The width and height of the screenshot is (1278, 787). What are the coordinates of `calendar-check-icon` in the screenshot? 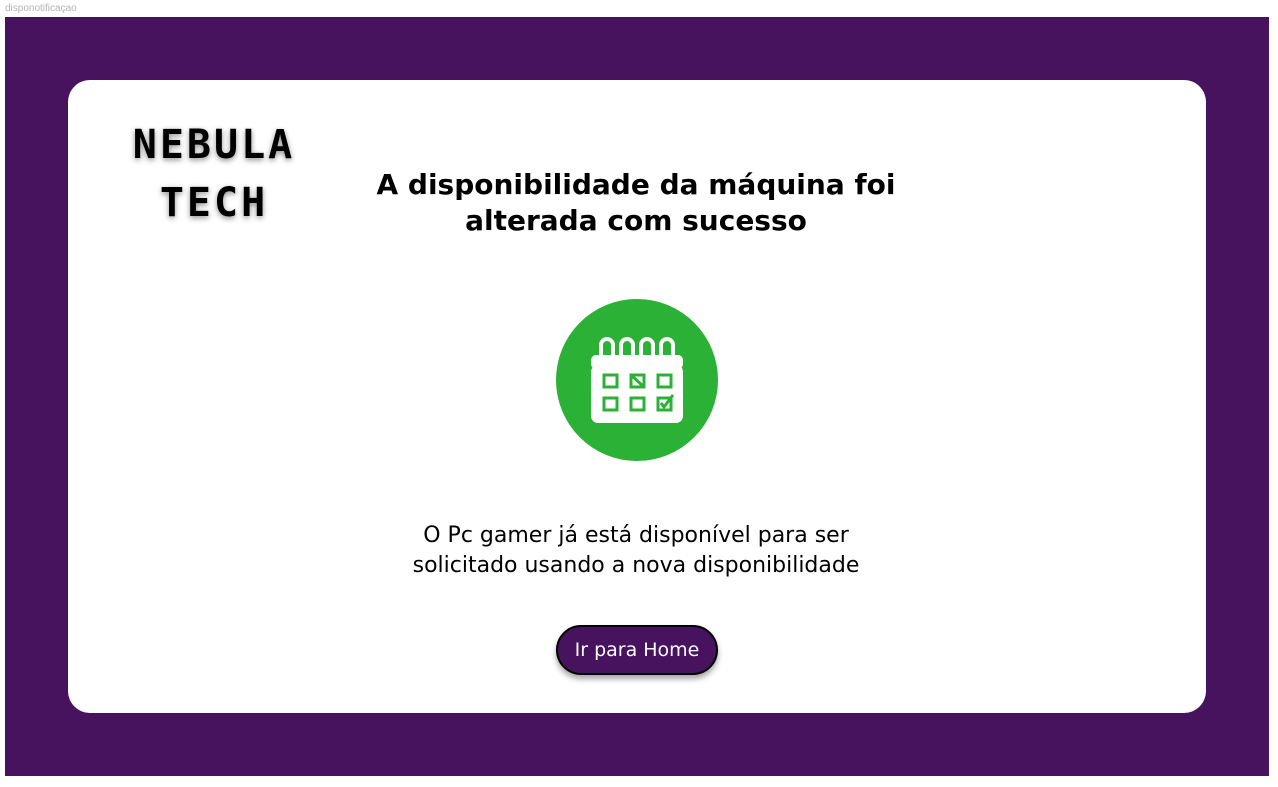 It's located at (637, 380).